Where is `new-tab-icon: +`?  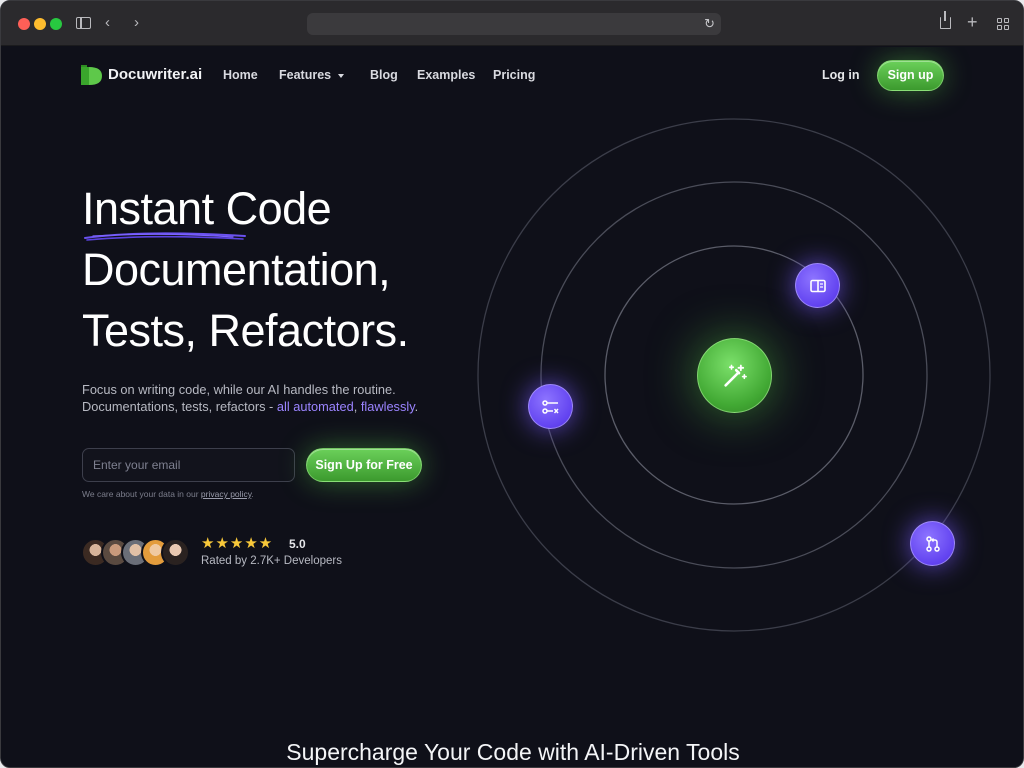
new-tab-icon: + is located at coordinates (972, 22).